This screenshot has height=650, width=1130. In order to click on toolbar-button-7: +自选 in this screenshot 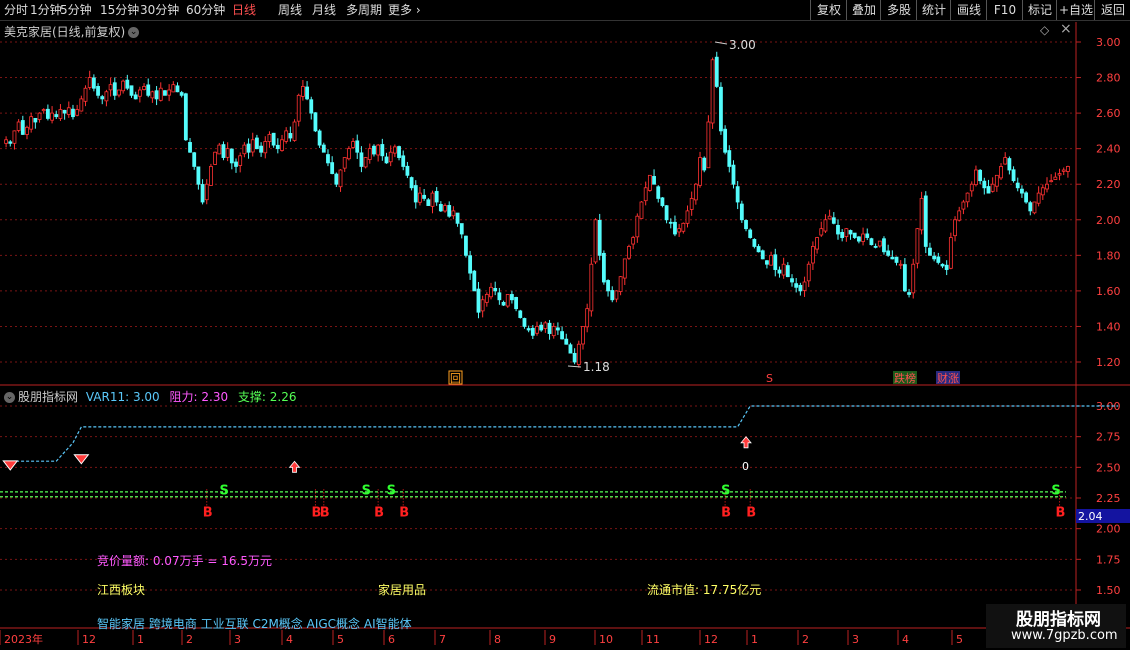, I will do `click(1075, 10)`.